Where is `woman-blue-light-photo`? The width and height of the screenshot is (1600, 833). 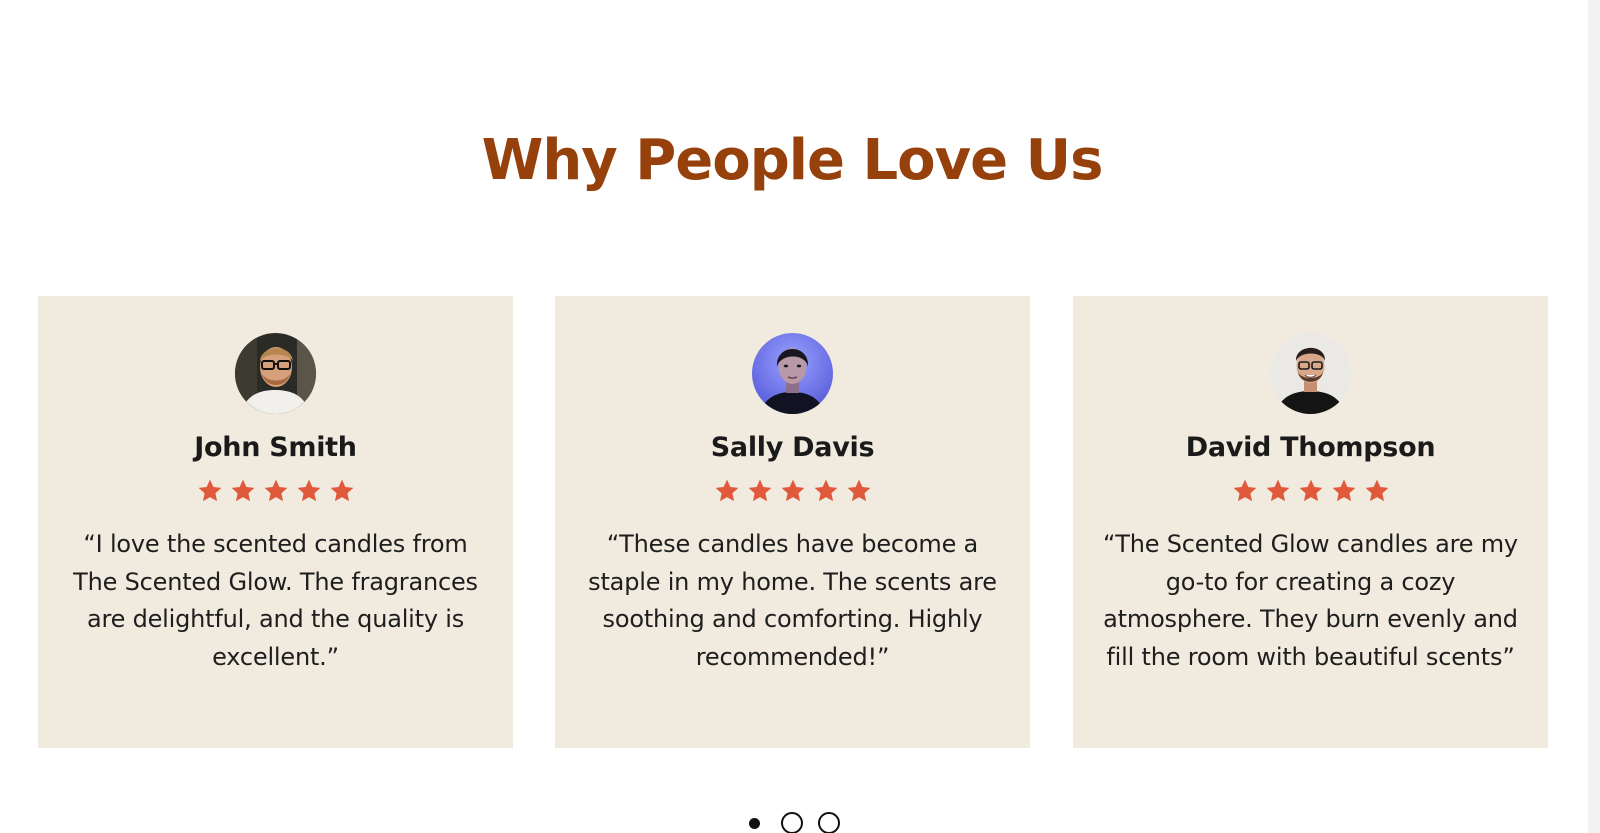 woman-blue-light-photo is located at coordinates (792, 373).